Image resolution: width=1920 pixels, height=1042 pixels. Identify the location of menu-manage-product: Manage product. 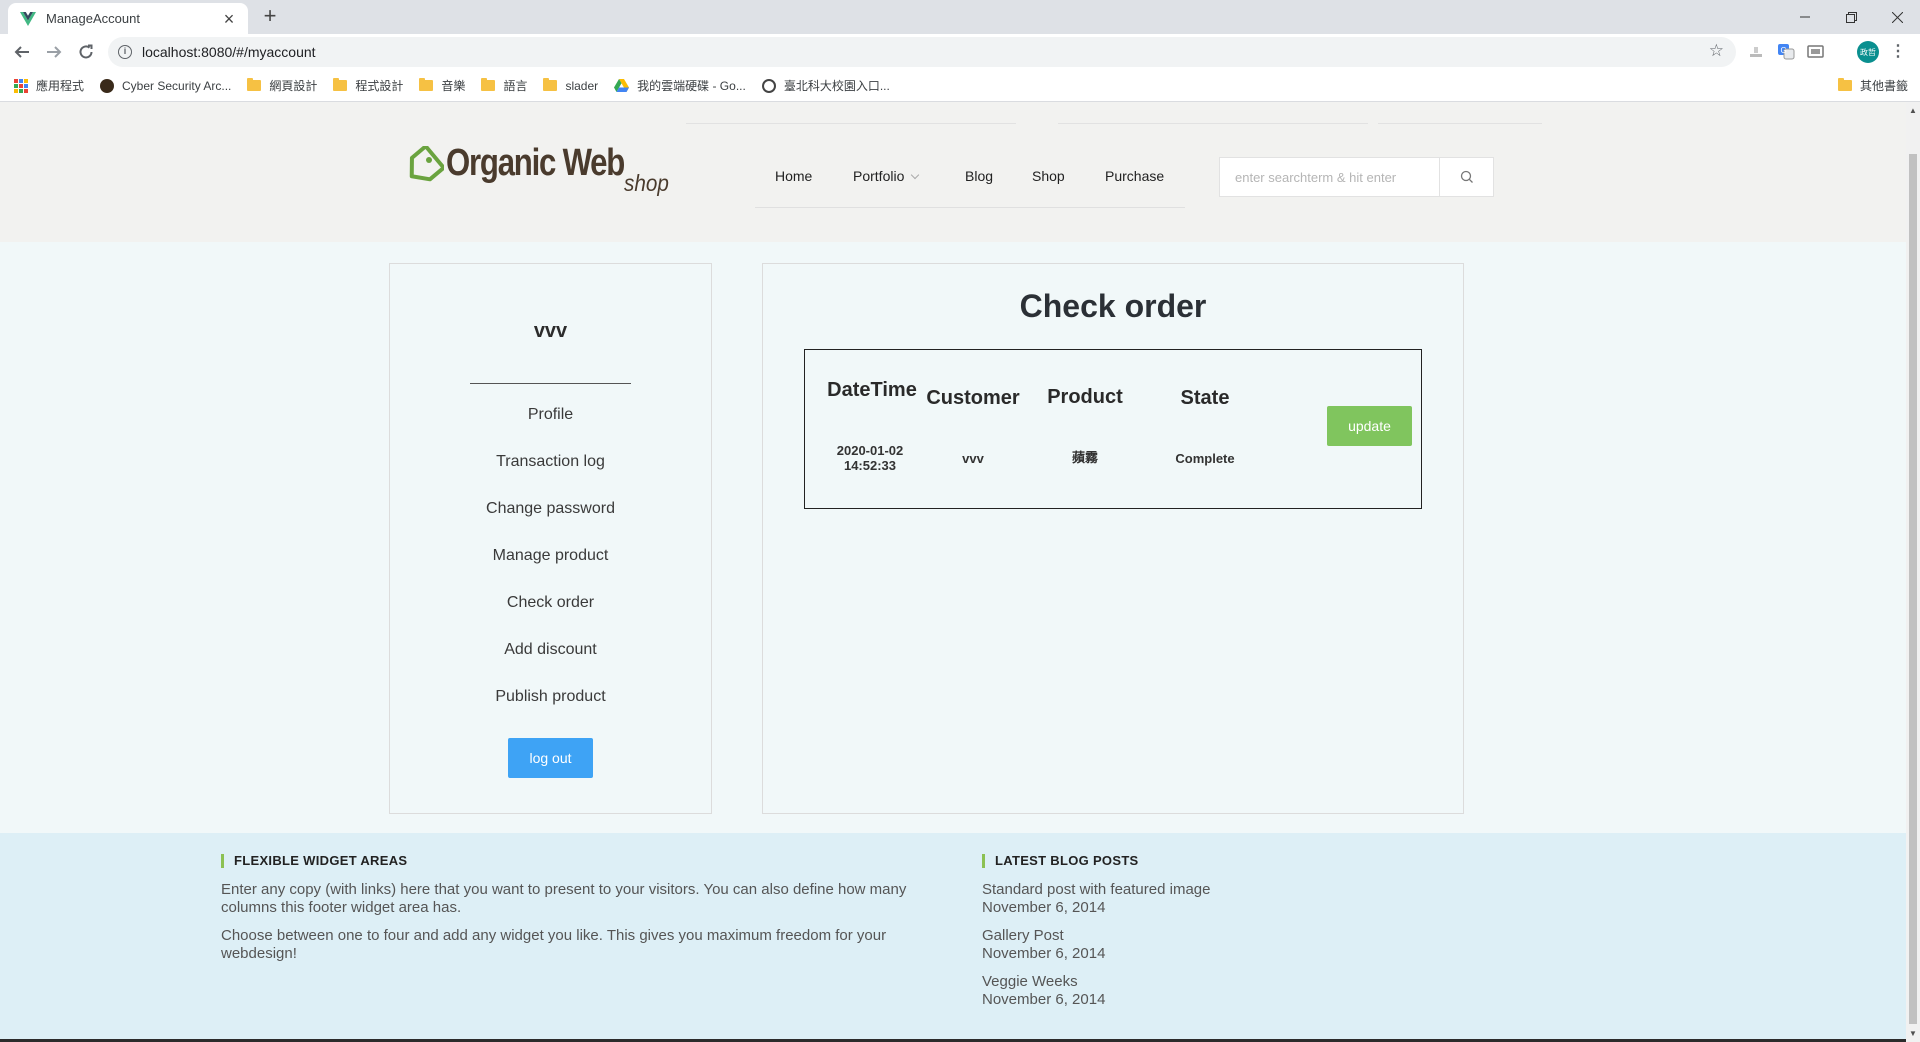
(550, 570).